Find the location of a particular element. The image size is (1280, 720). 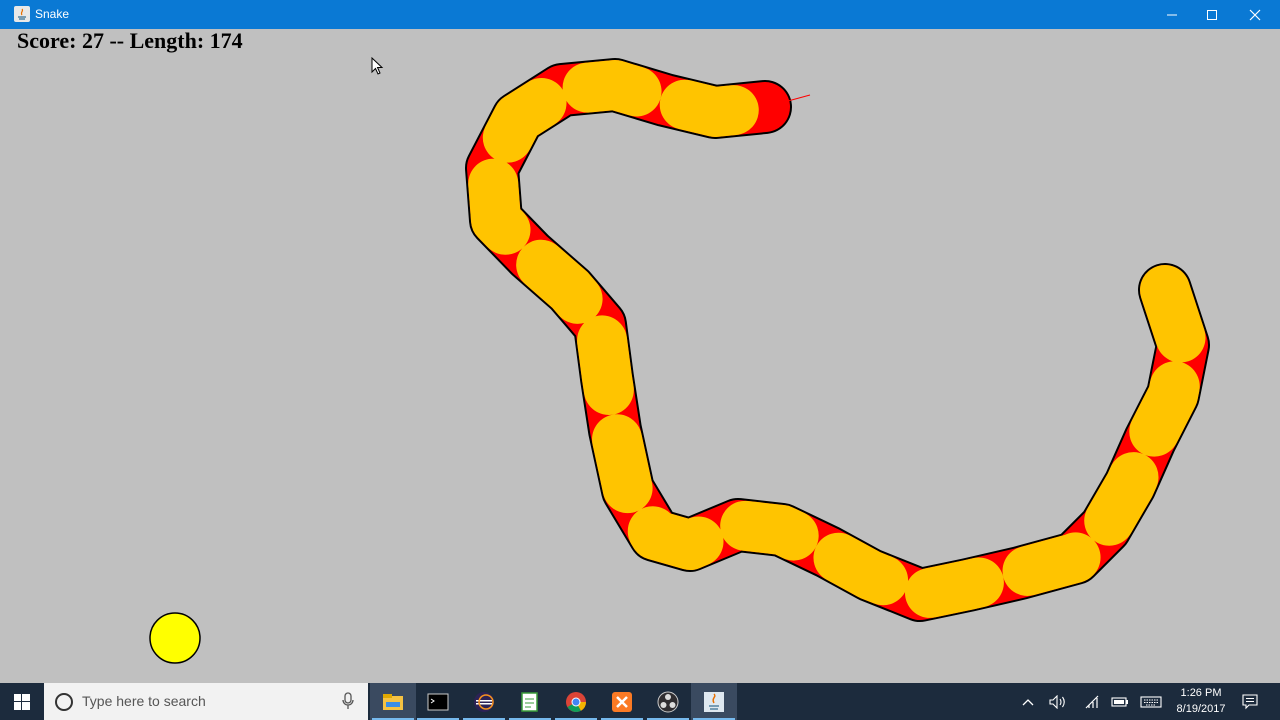

taskbar-xampp is located at coordinates (622, 701).